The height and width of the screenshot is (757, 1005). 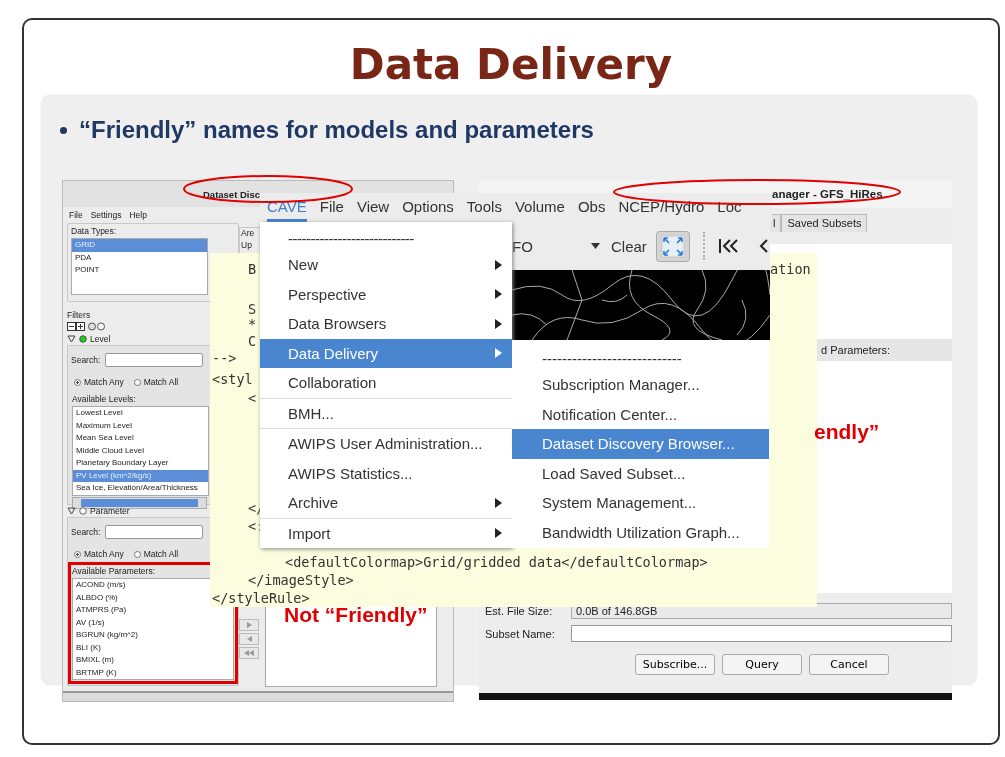 What do you see at coordinates (547, 246) in the screenshot?
I see `field-text: FO` at bounding box center [547, 246].